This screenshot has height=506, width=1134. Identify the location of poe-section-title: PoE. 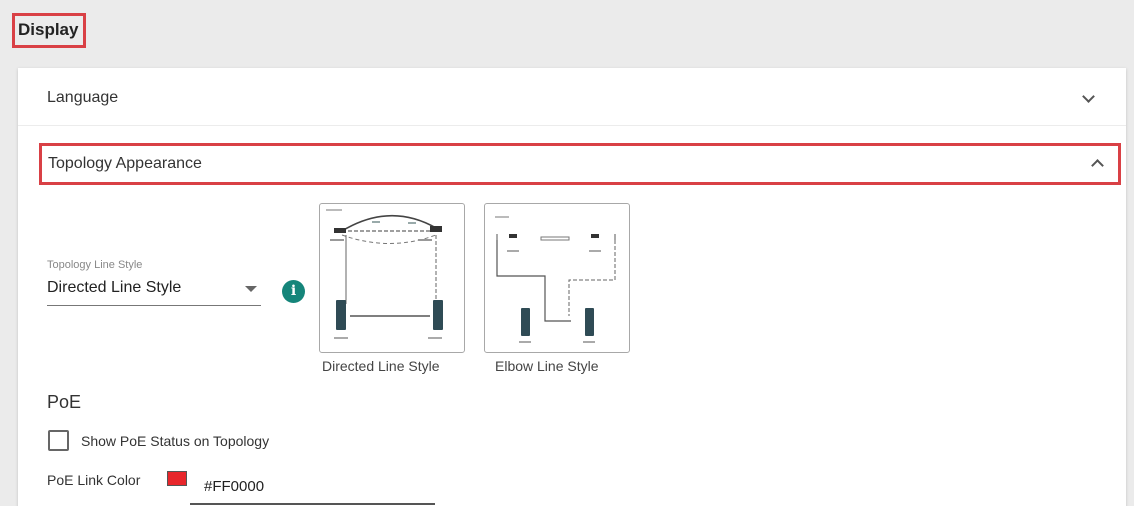
(64, 402).